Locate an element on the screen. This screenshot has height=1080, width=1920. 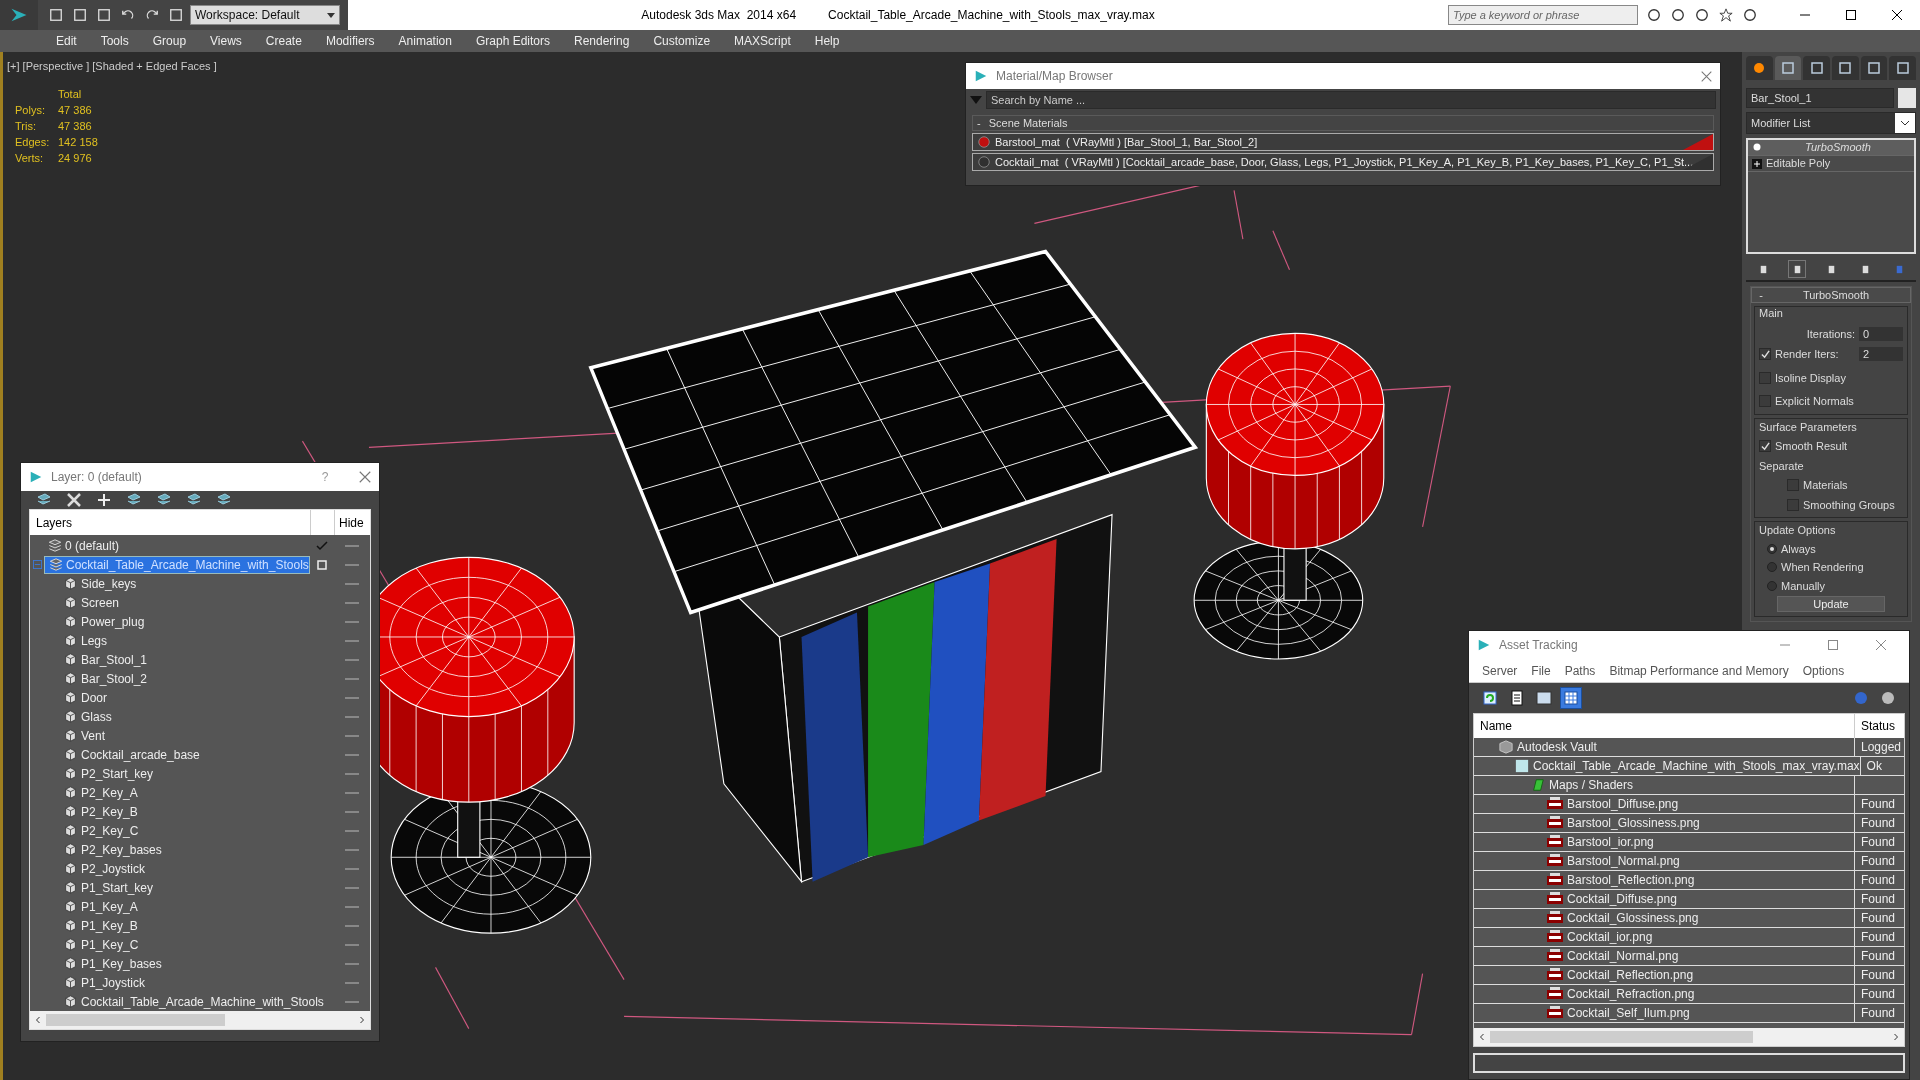
stat-label: Polys: is located at coordinates (30, 110).